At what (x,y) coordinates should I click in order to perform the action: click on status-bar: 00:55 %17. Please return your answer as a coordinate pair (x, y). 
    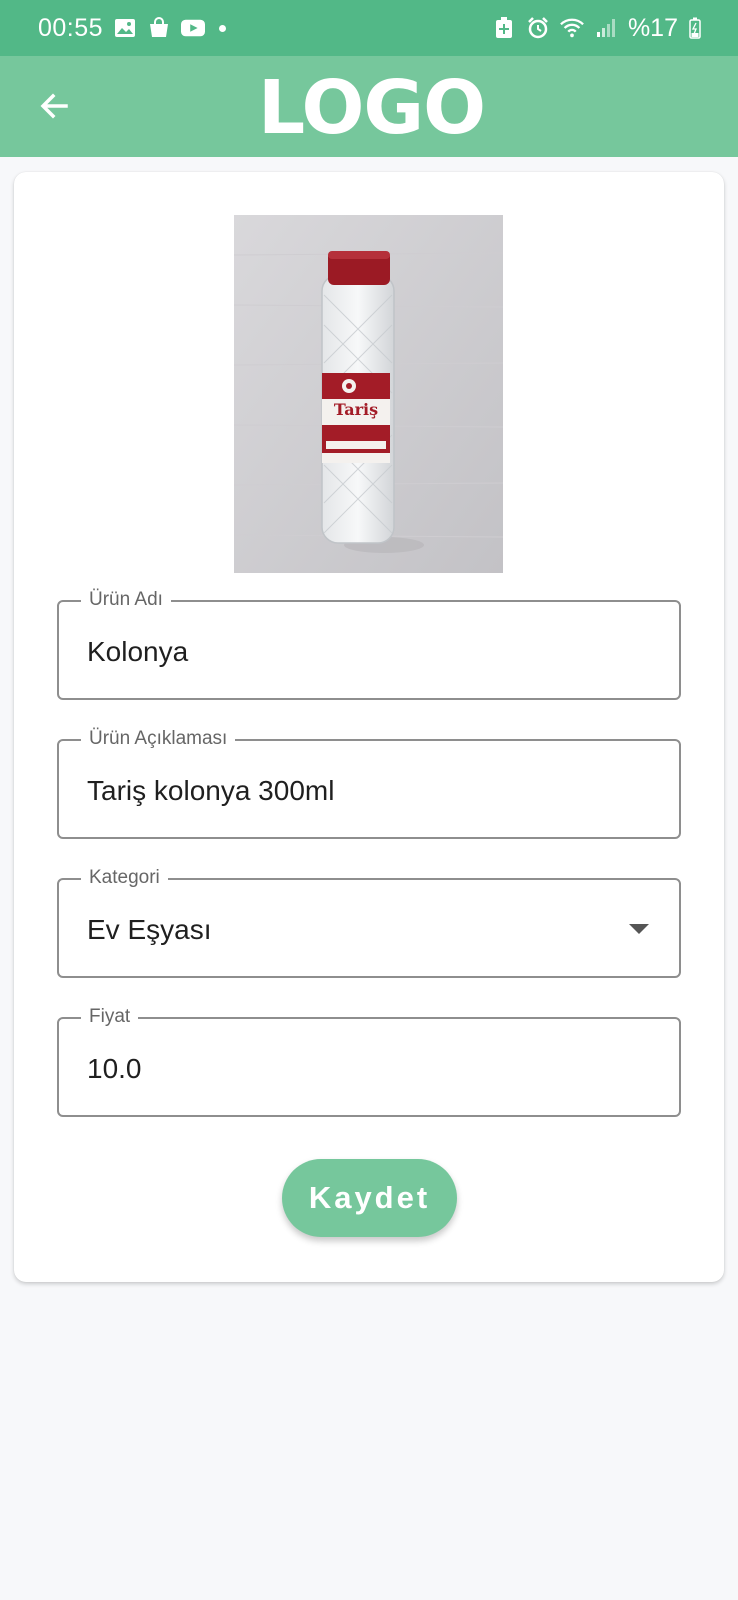
    Looking at the image, I should click on (369, 28).